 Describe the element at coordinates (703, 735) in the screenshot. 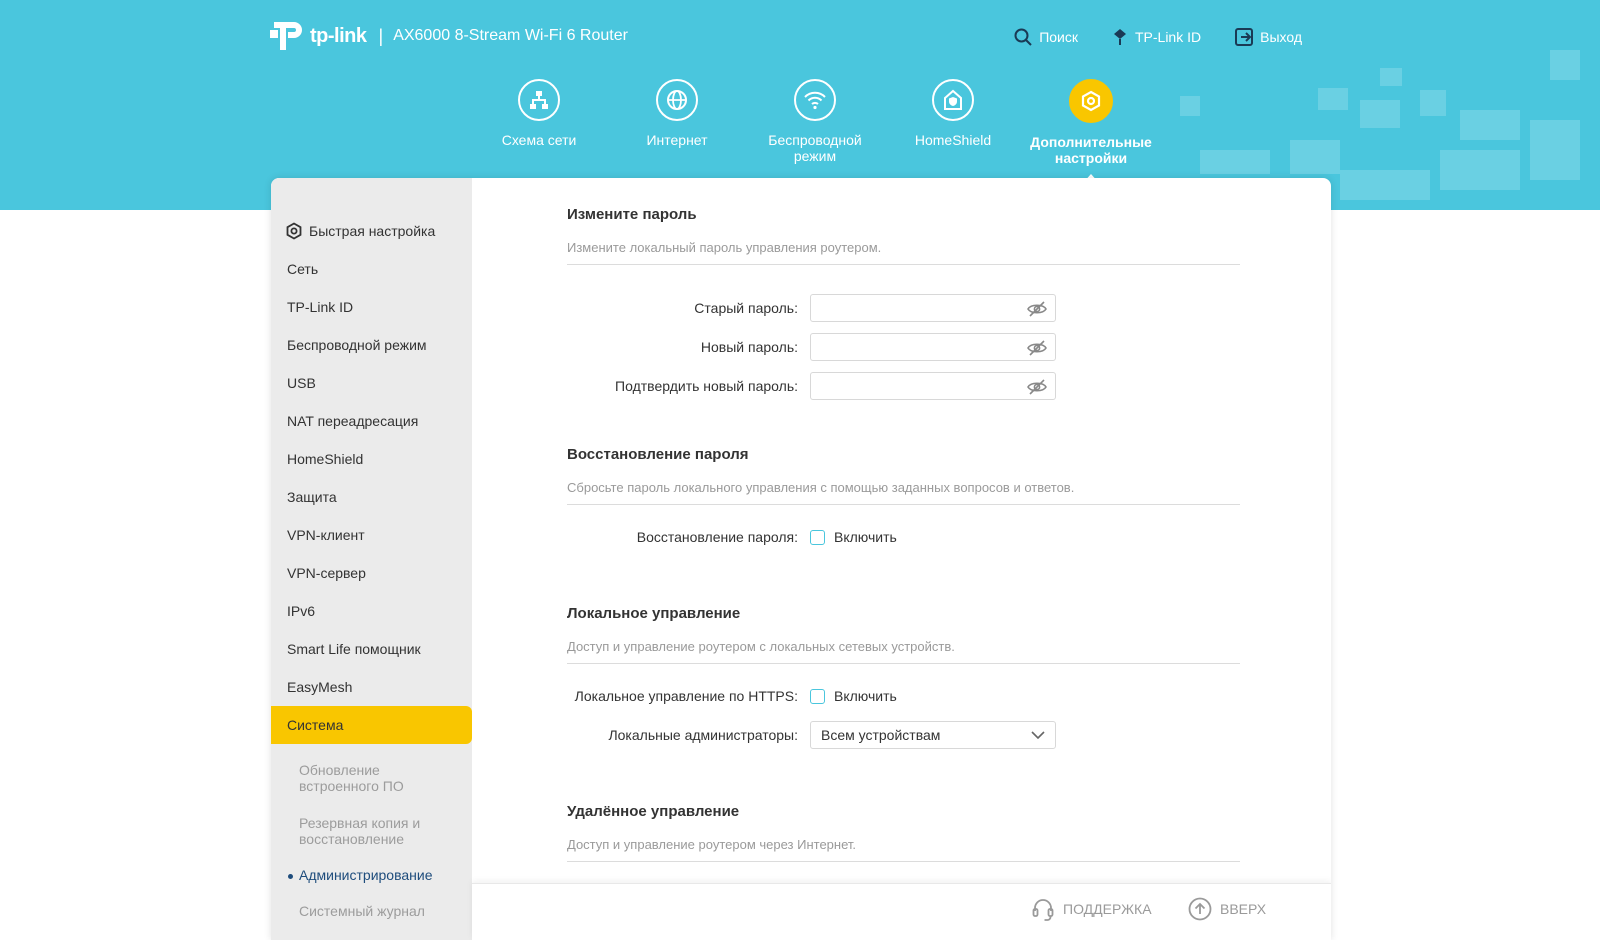

I see `local-admins-label: Локальные администраторы:` at that location.